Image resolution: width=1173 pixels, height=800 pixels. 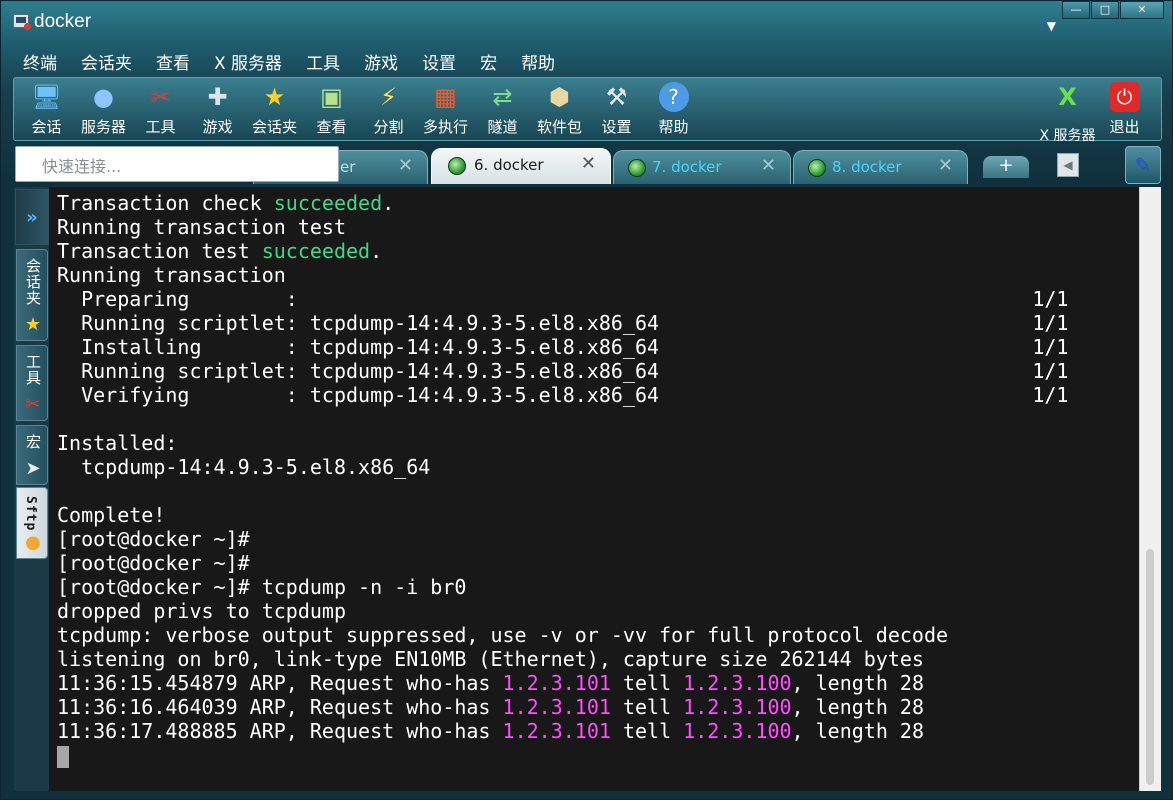 What do you see at coordinates (153, 563) in the screenshot?
I see `terminal-text: [root@docker ~]#` at bounding box center [153, 563].